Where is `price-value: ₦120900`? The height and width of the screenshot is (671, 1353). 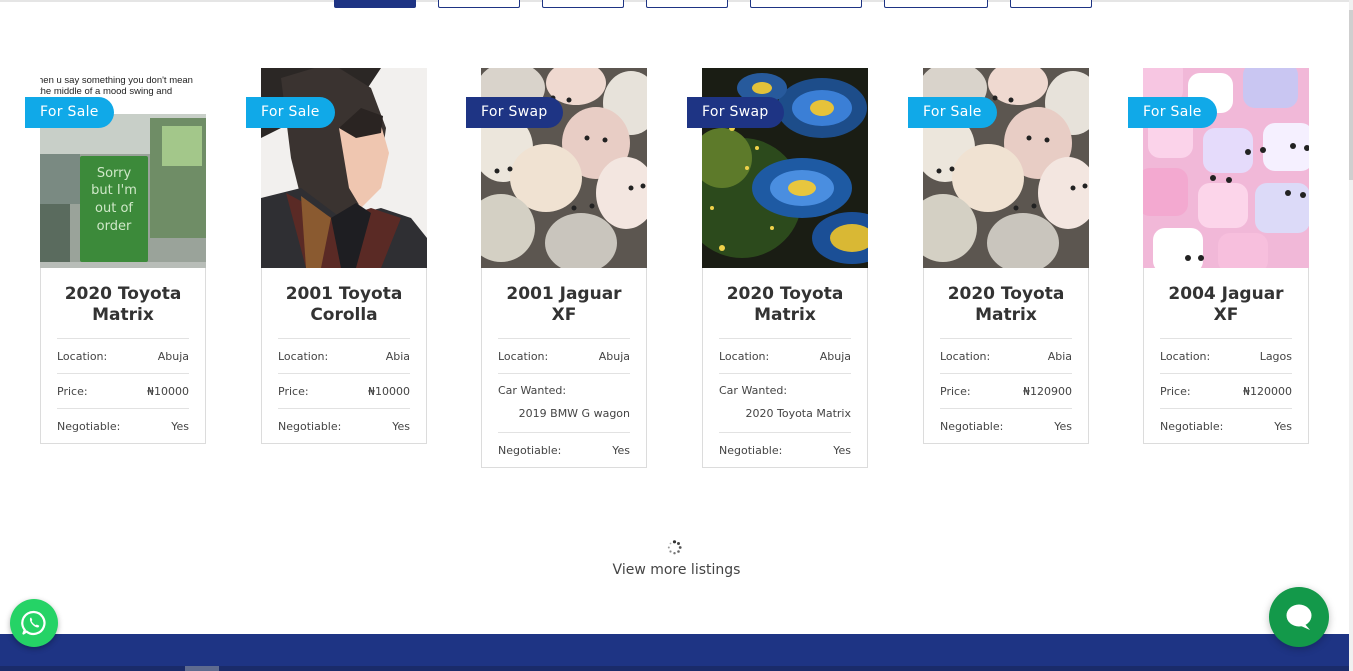
price-value: ₦120900 is located at coordinates (1047, 391).